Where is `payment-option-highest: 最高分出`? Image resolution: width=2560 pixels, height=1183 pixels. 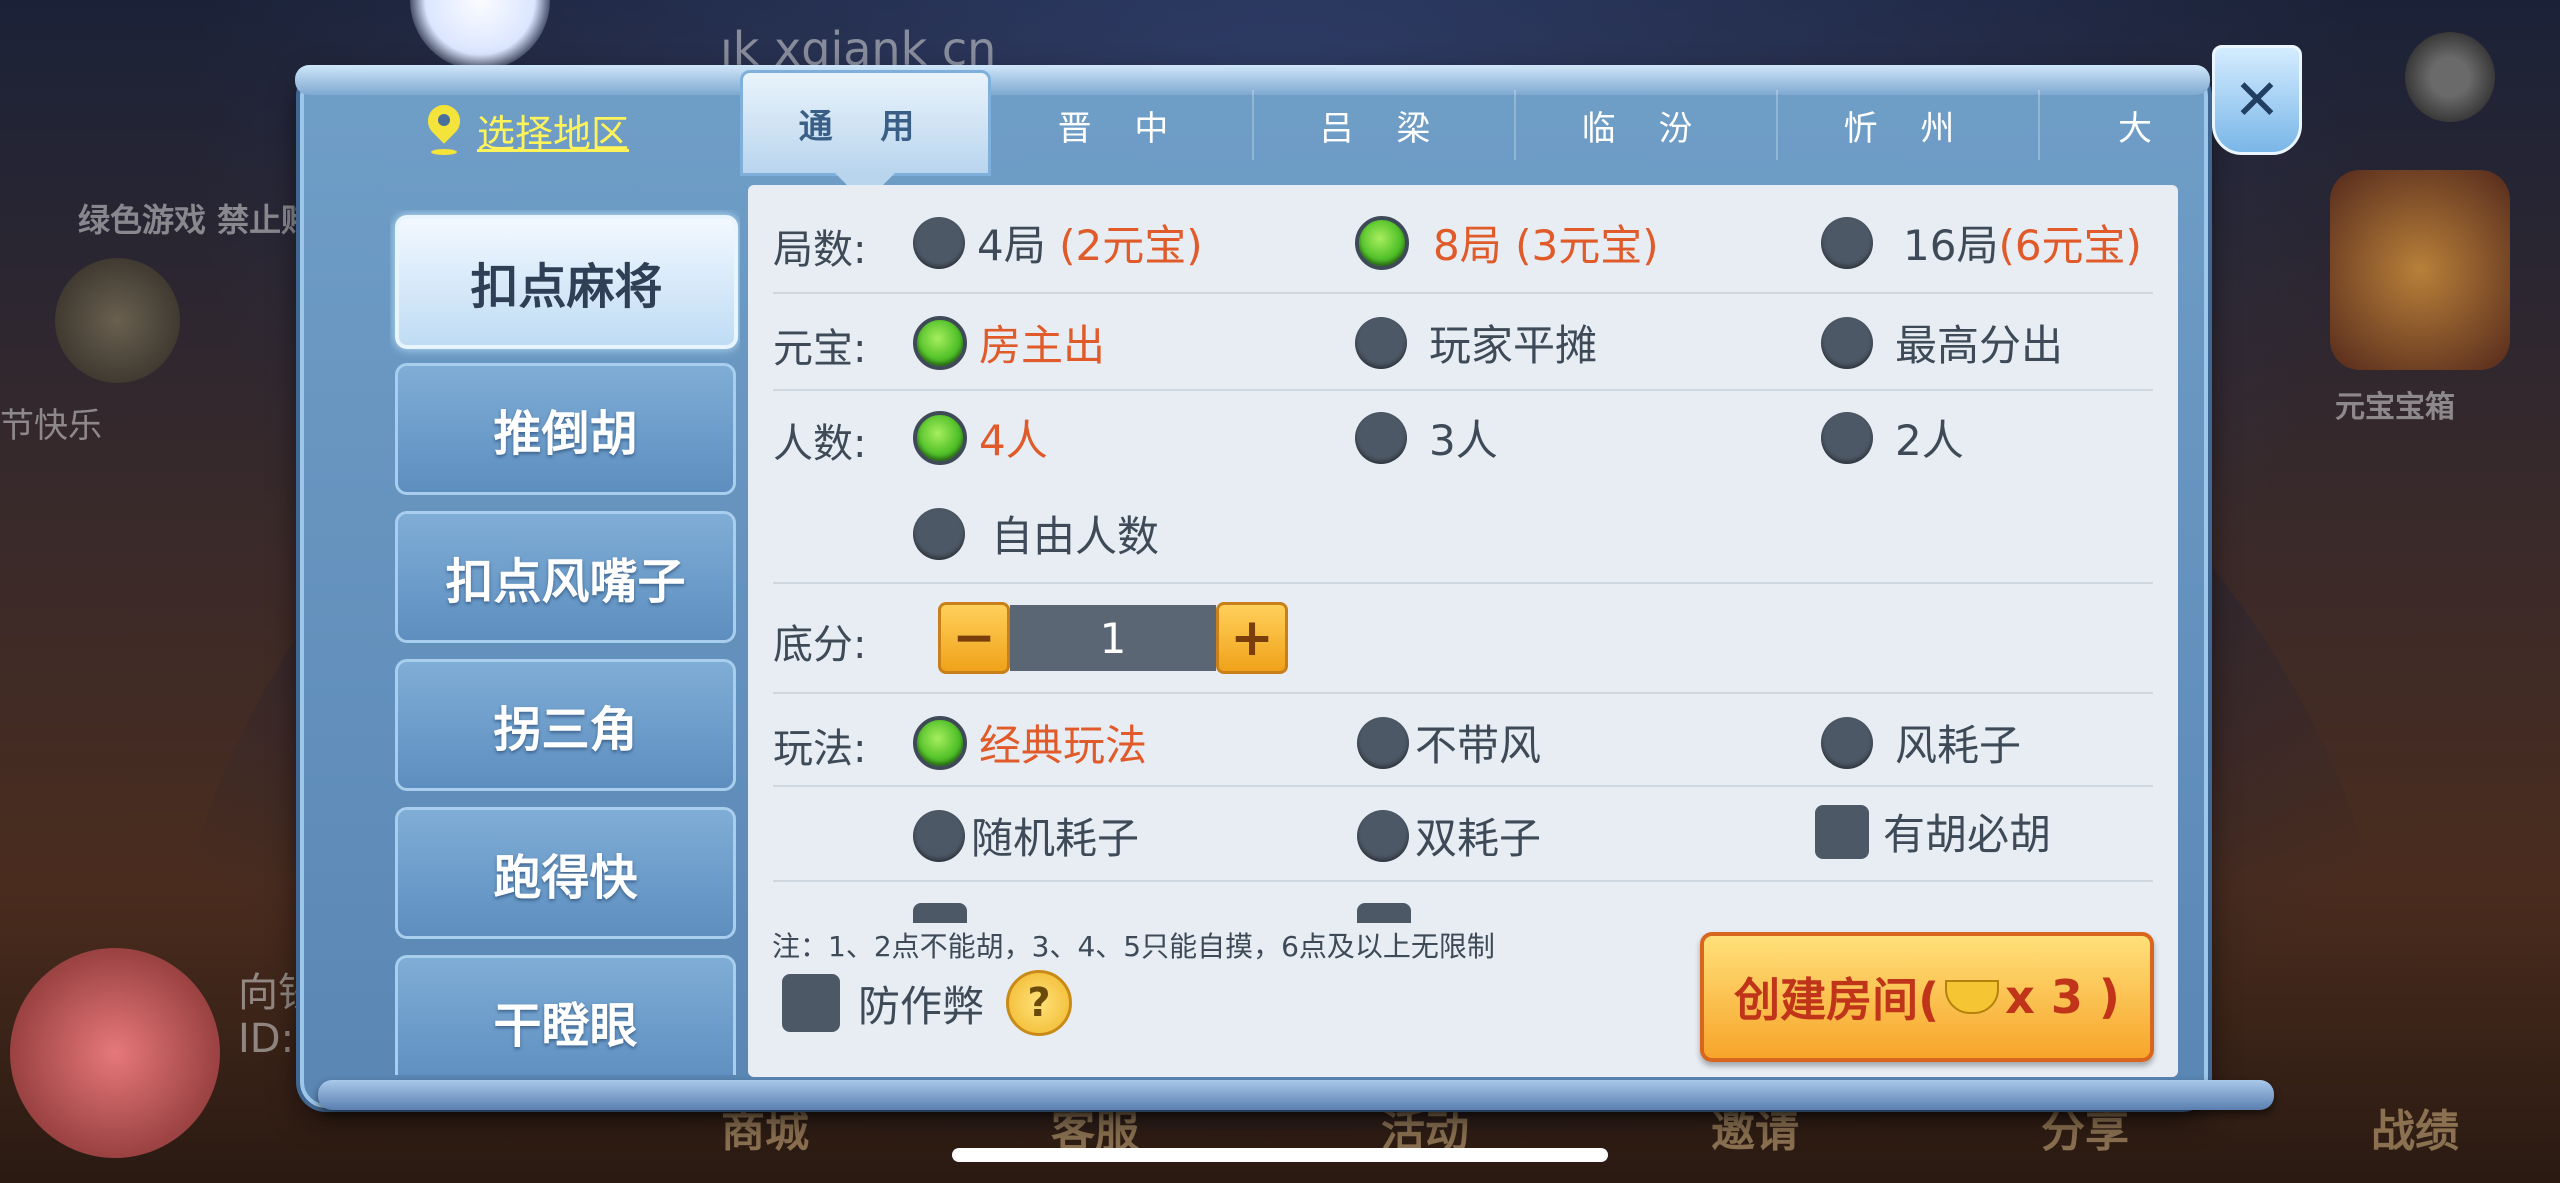
payment-option-highest: 最高分出 is located at coordinates (1942, 342).